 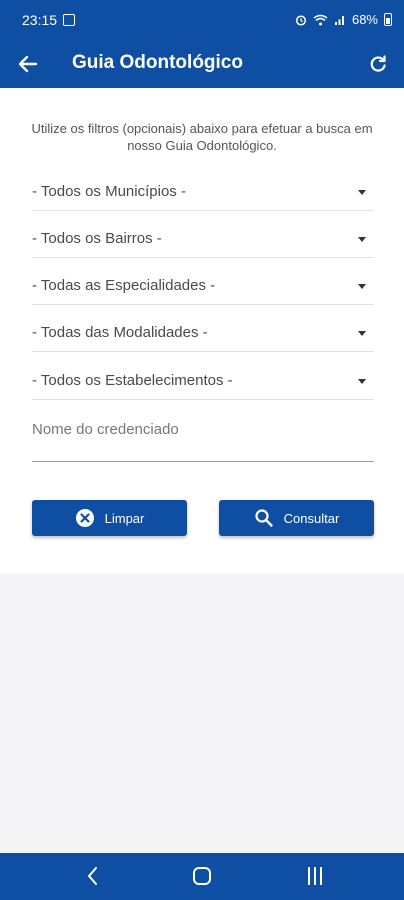 I want to click on battery-icon, so click(x=388, y=19).